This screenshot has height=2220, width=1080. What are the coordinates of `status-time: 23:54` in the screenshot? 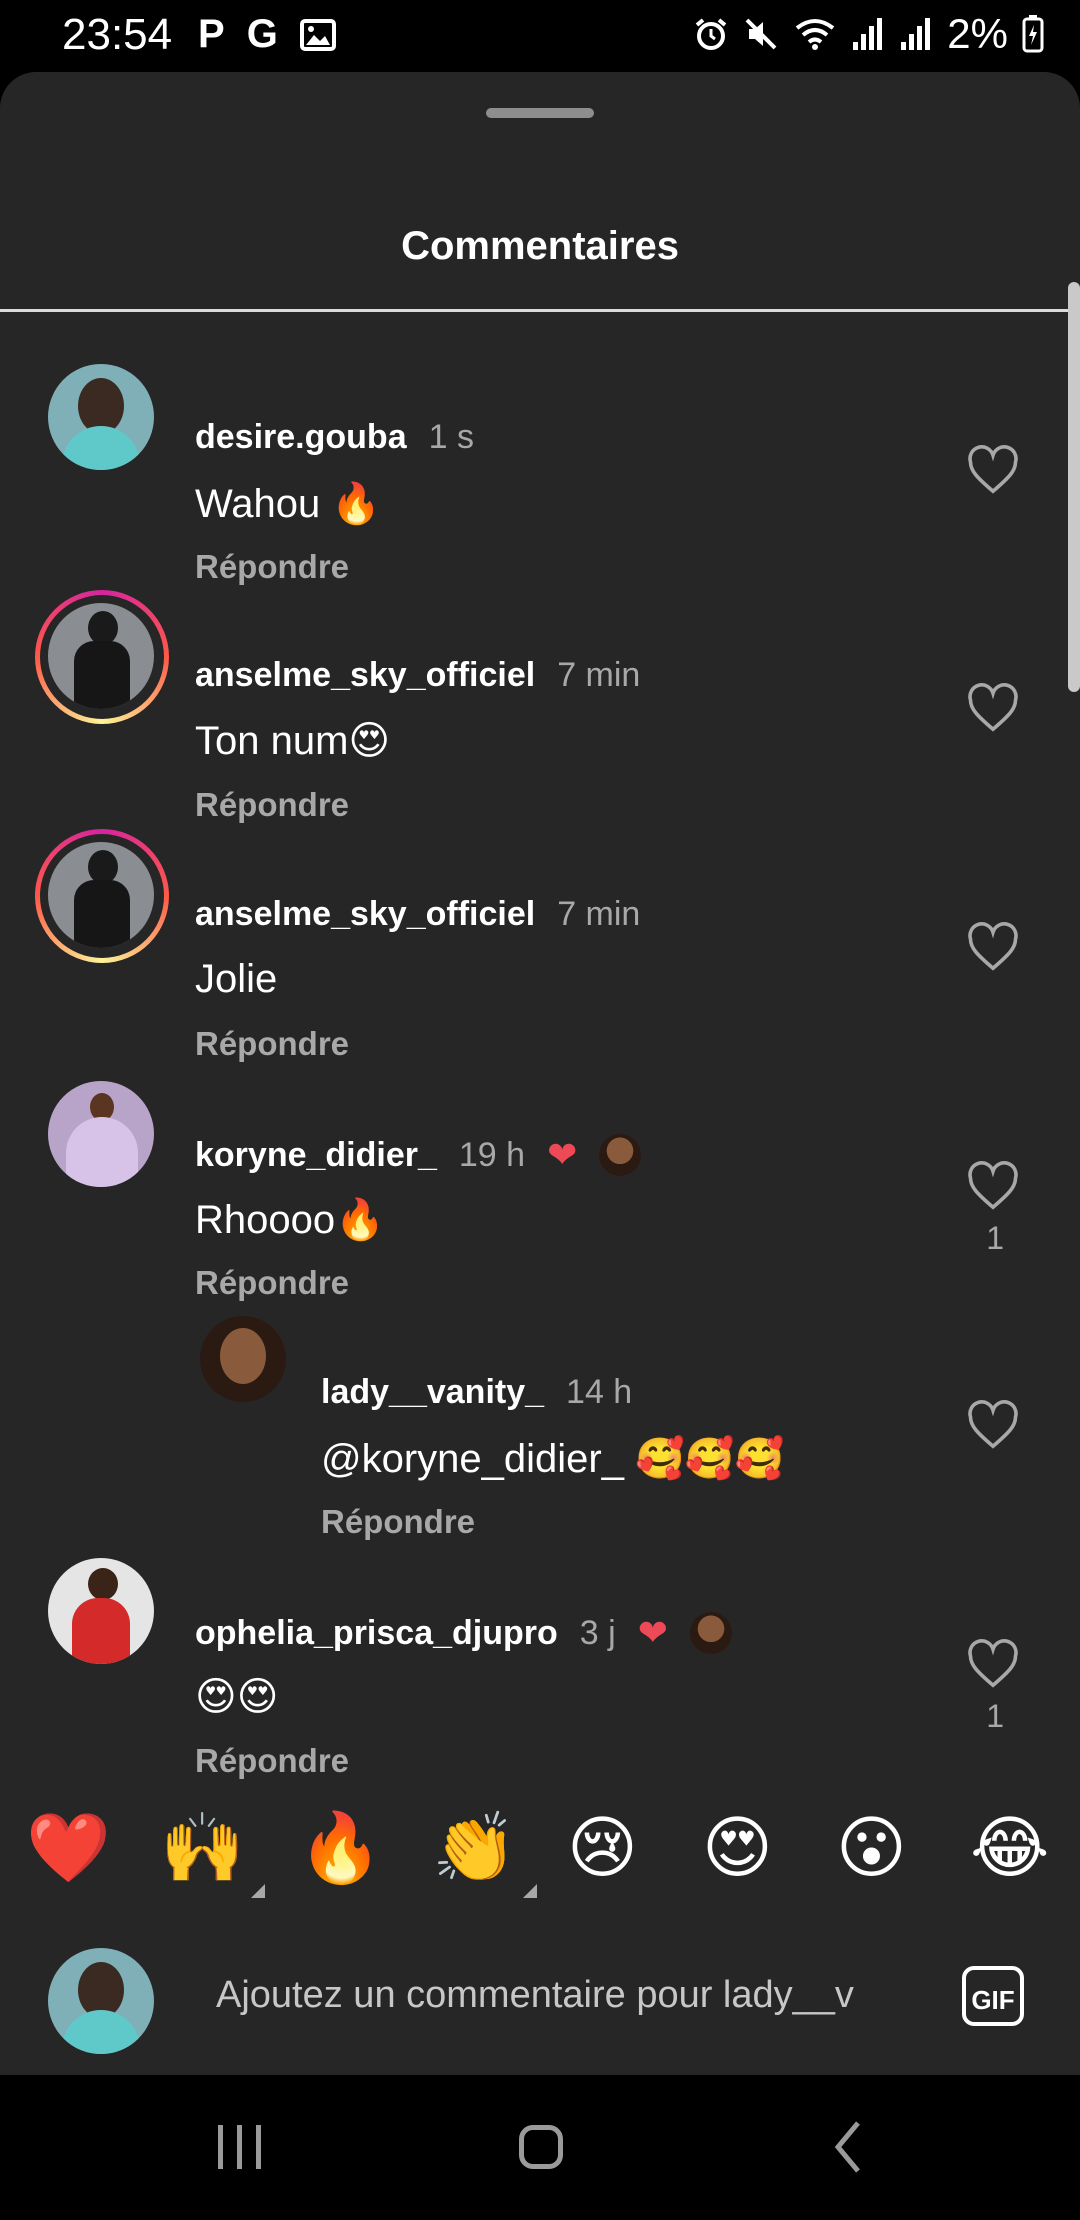 It's located at (117, 34).